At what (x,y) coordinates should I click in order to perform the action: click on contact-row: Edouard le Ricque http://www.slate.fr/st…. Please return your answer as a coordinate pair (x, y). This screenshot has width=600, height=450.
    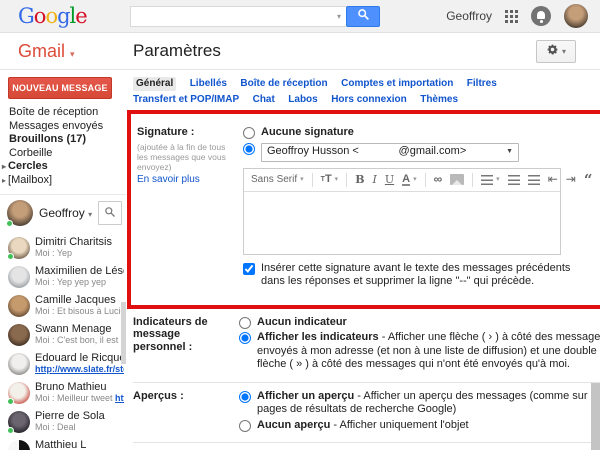
    Looking at the image, I should click on (63, 363).